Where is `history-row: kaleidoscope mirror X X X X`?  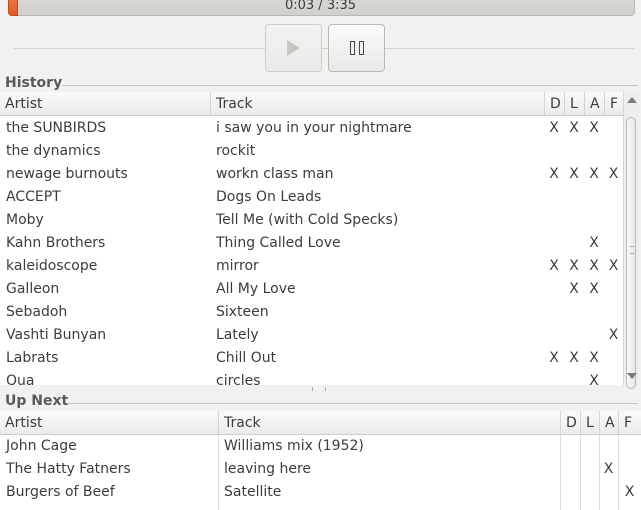 history-row: kaleidoscope mirror X X X X is located at coordinates (311, 266).